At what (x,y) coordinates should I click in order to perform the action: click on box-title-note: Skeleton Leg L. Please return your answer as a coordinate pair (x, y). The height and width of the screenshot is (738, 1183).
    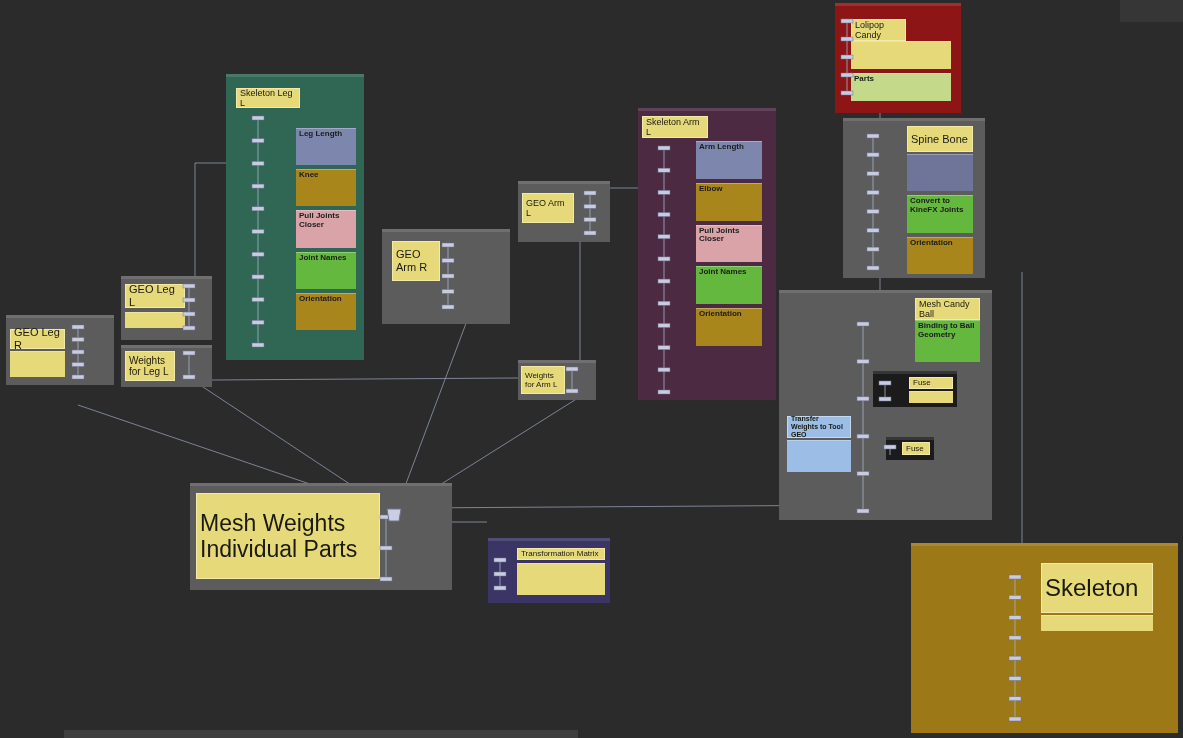
    Looking at the image, I should click on (268, 98).